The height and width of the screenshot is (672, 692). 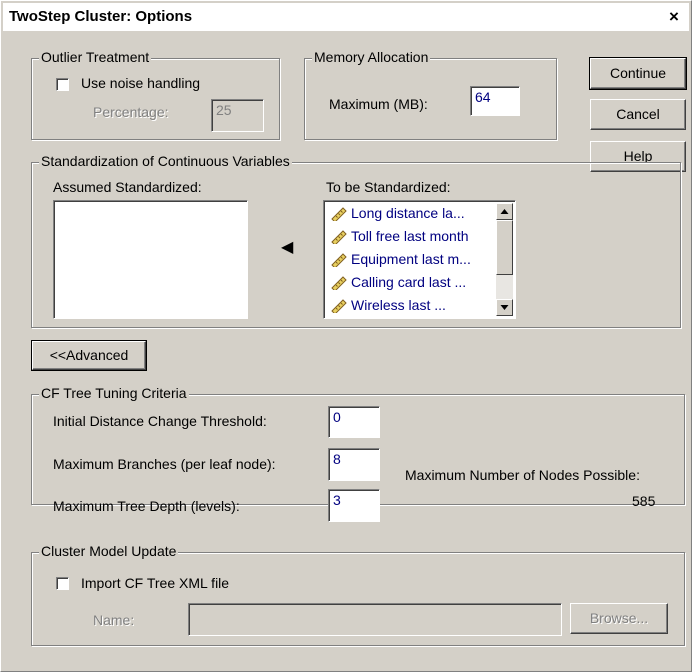 What do you see at coordinates (127, 187) in the screenshot?
I see `assumed-standardized-label: Assumed Standardized:` at bounding box center [127, 187].